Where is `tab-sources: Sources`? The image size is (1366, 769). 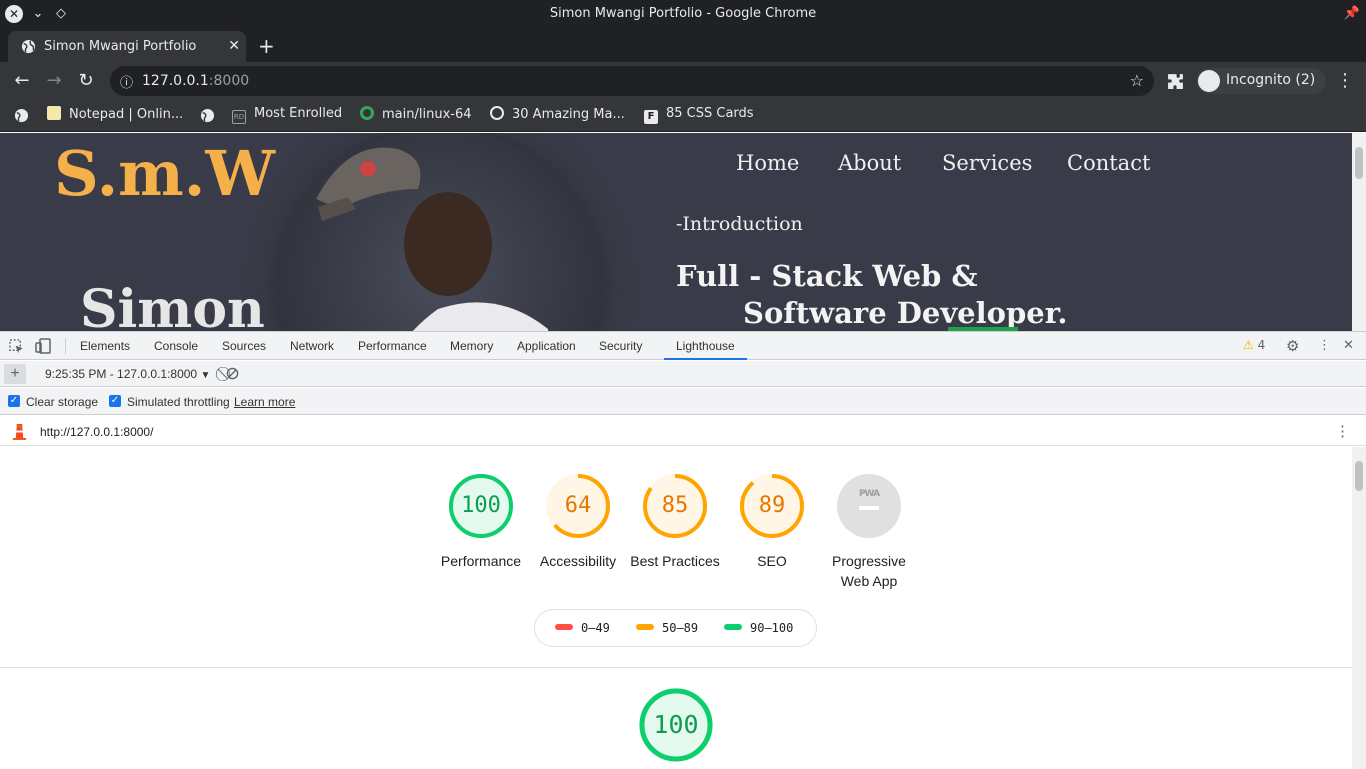
tab-sources: Sources is located at coordinates (244, 346).